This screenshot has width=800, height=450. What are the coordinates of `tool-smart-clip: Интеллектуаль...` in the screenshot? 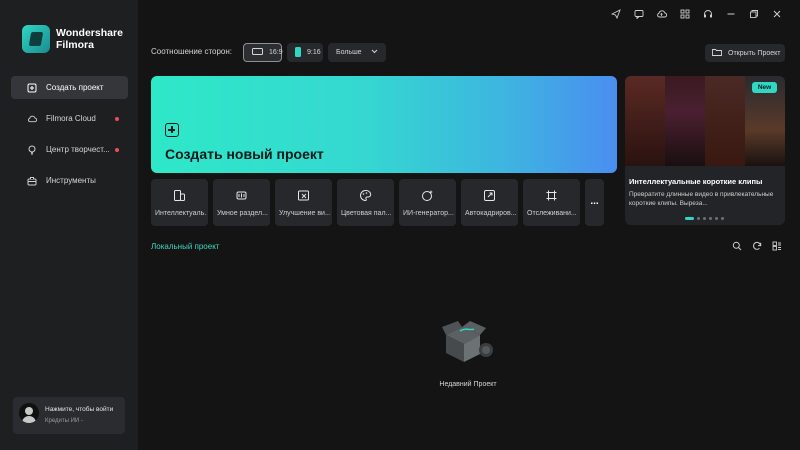 It's located at (179, 202).